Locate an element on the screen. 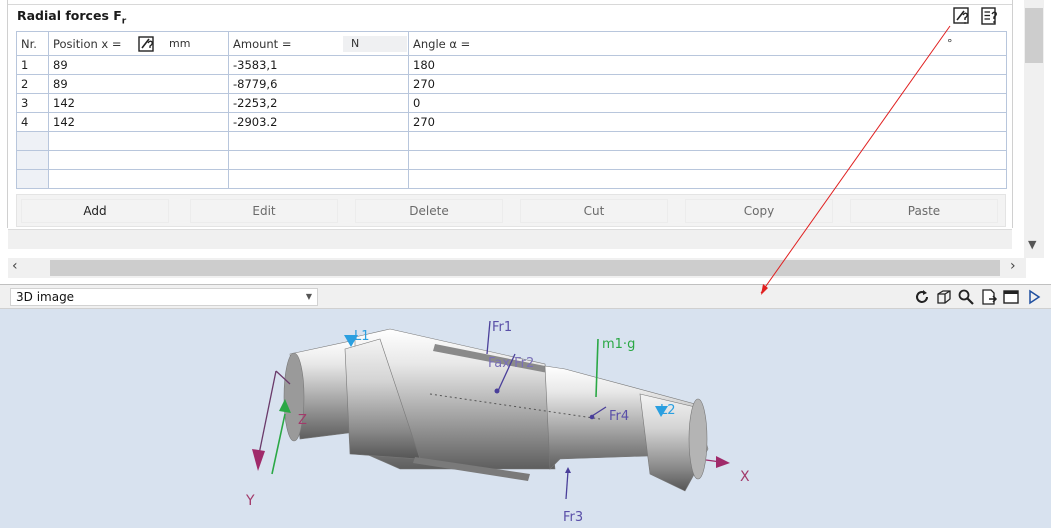 The height and width of the screenshot is (528, 1051). view-mode-value: 3D image is located at coordinates (45, 297).